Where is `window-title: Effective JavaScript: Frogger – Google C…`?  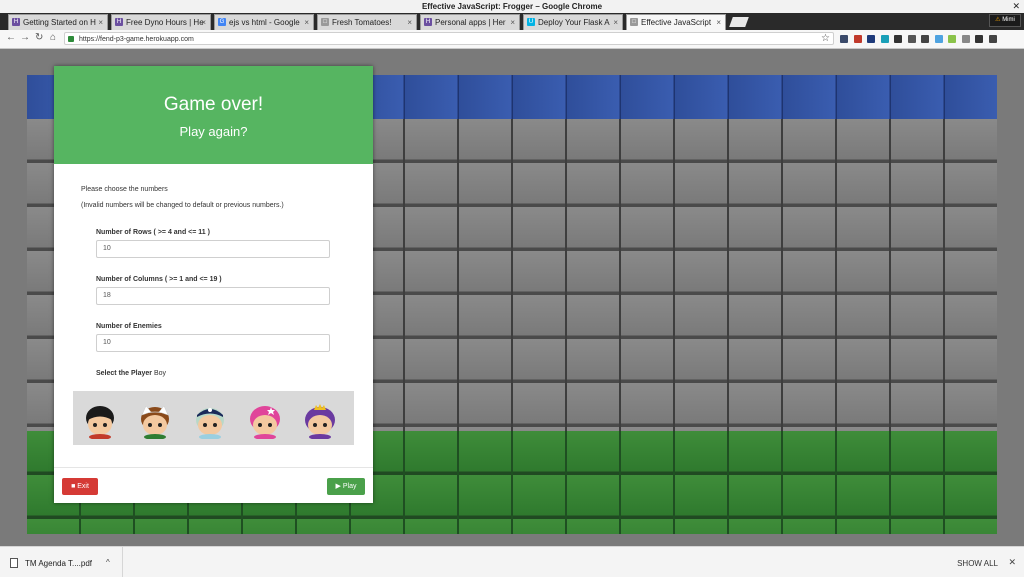
window-title: Effective JavaScript: Frogger – Google C… is located at coordinates (512, 6).